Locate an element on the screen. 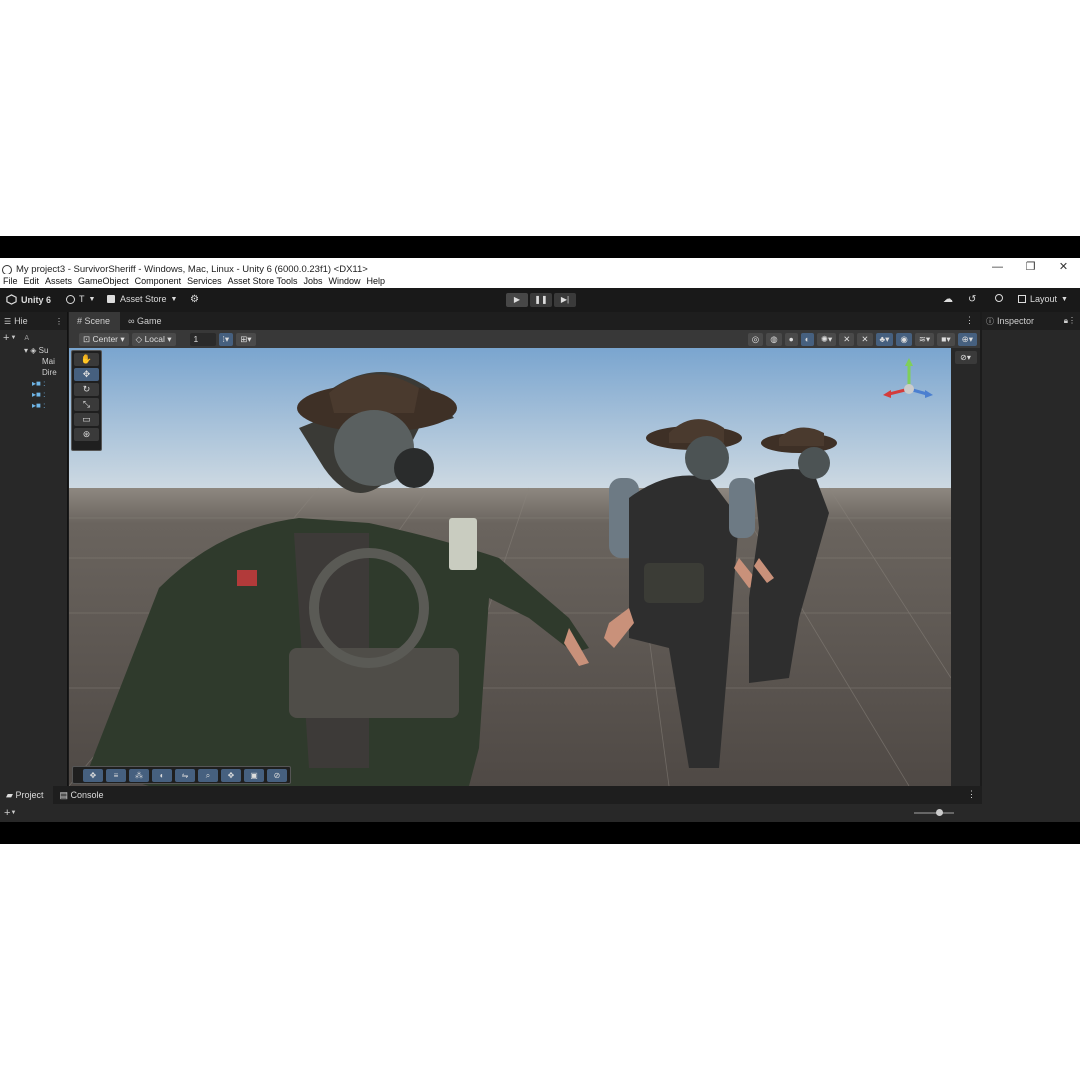 This screenshot has width=1080, height=1080. tab-game: ∞ Game is located at coordinates (145, 321).